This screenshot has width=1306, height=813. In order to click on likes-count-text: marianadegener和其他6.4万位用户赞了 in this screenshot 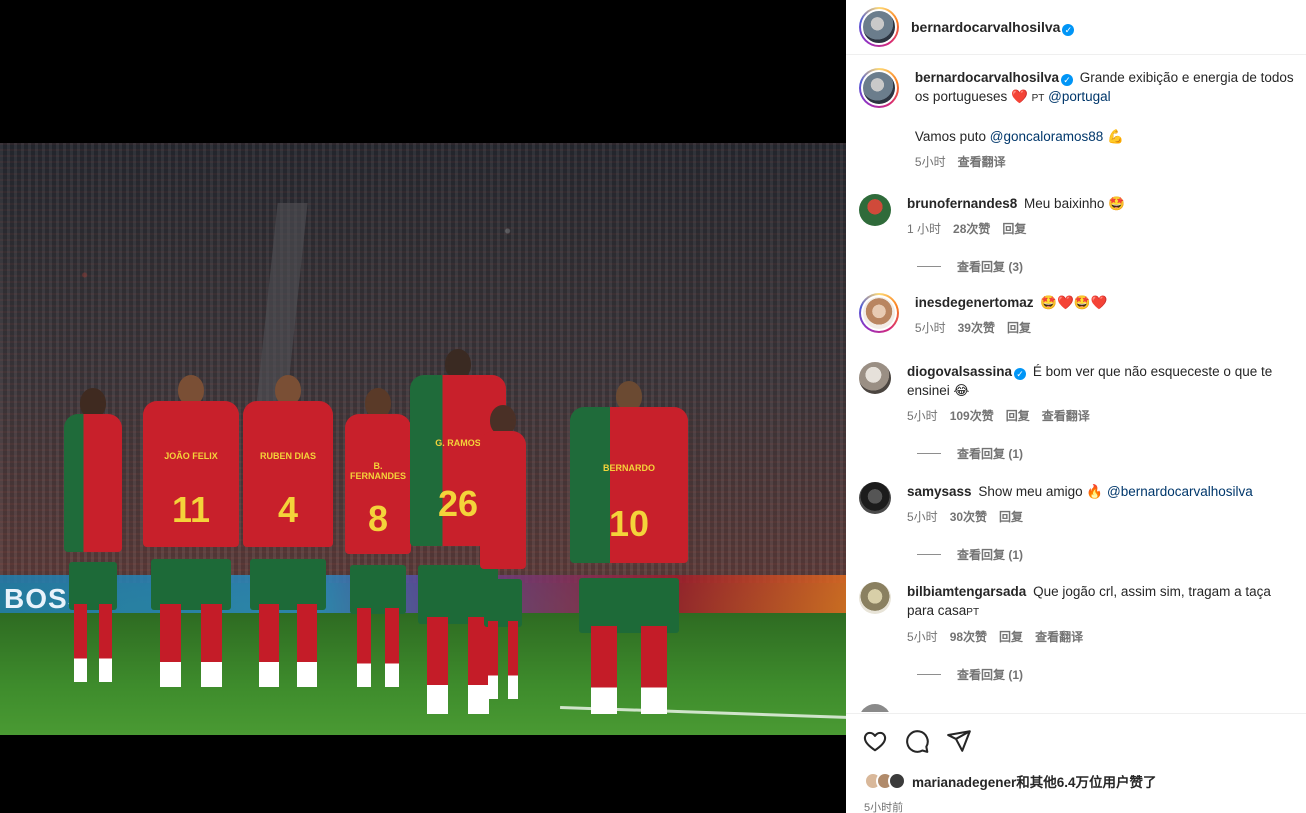, I will do `click(1034, 781)`.